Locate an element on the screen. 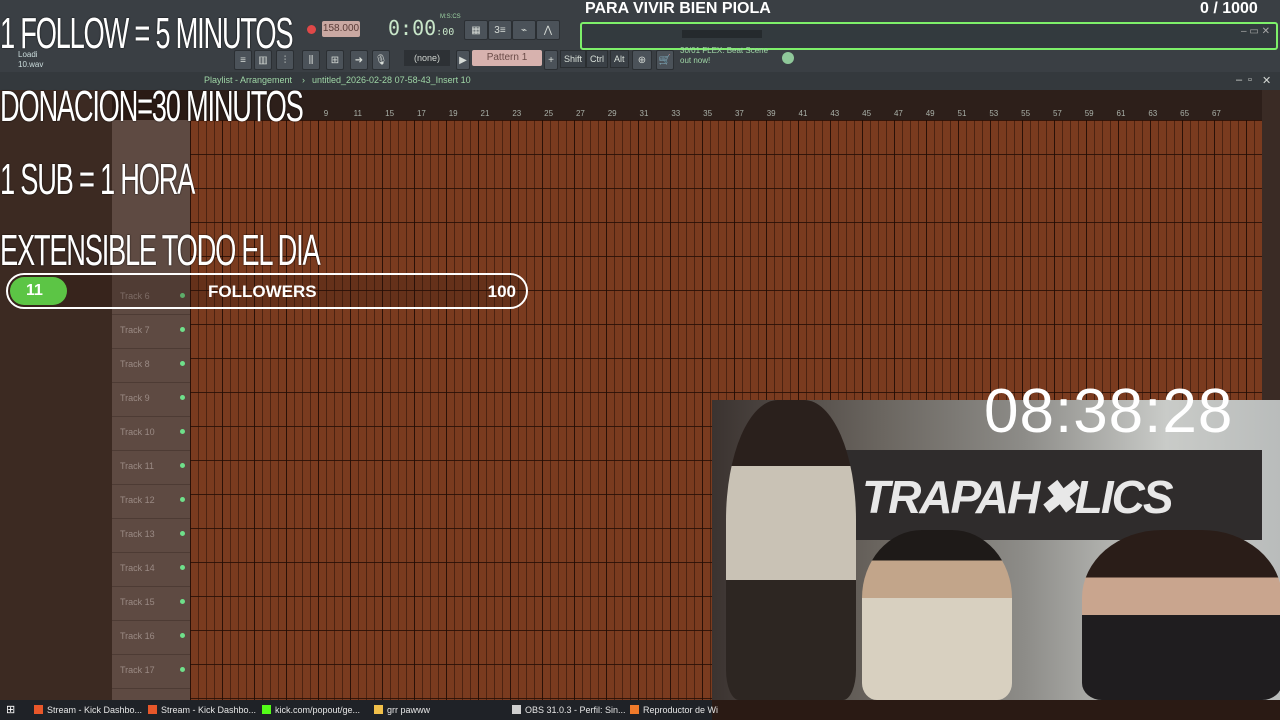  close-icon: ✕ is located at coordinates (1266, 80).